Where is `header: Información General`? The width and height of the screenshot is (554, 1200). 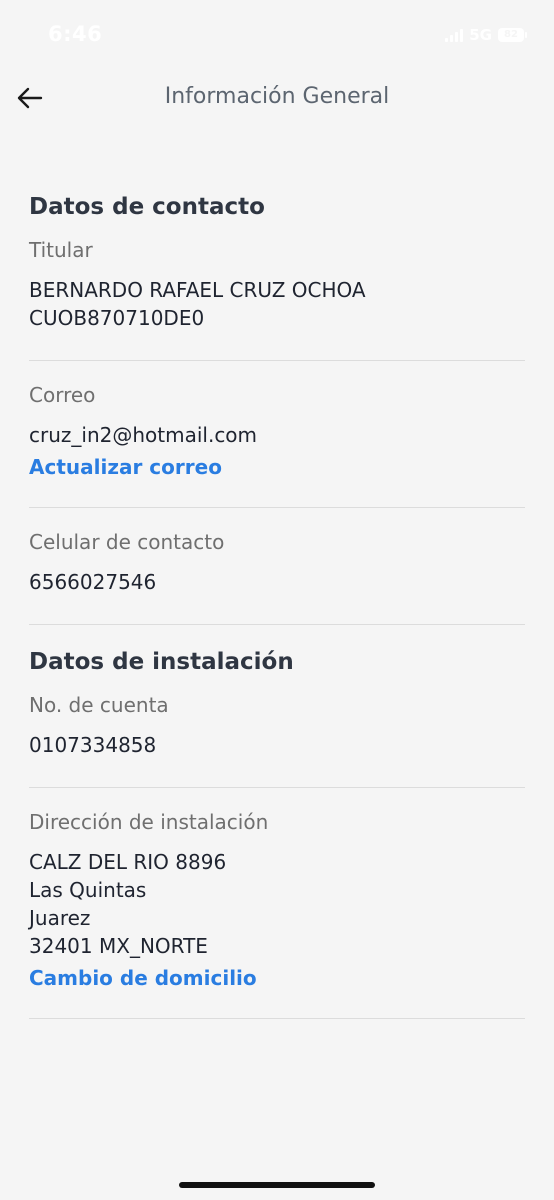
header: Información General is located at coordinates (277, 98).